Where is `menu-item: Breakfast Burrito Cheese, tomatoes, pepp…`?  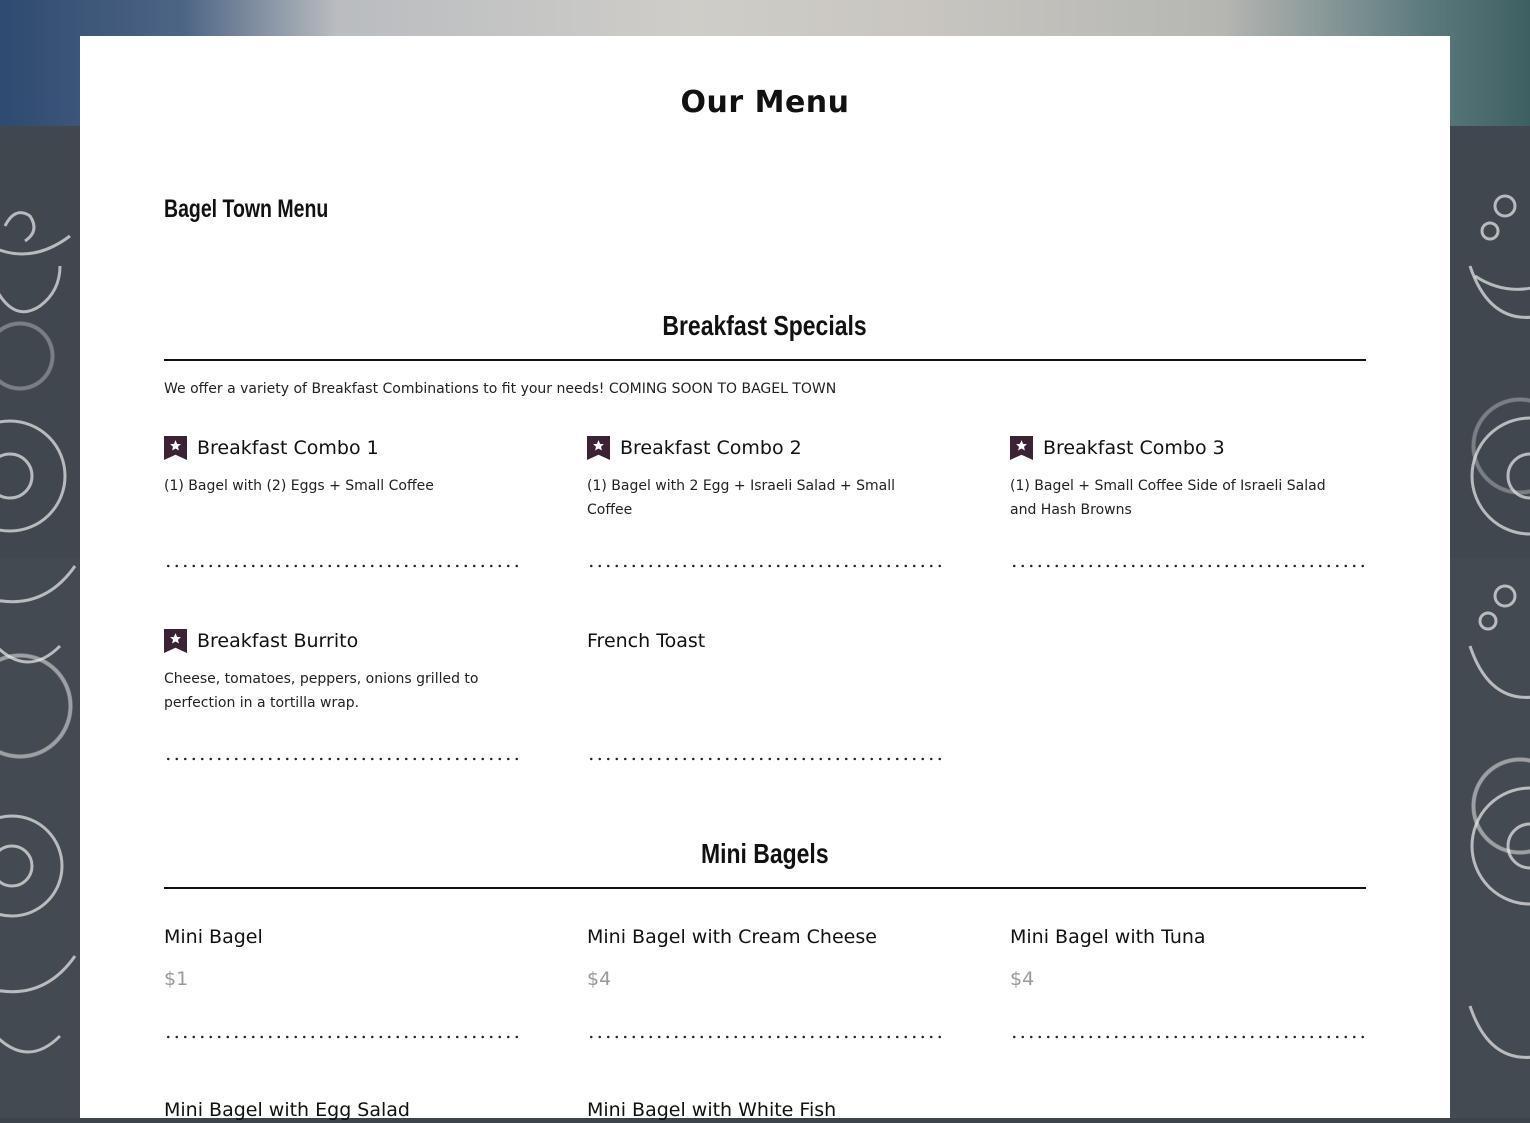
menu-item: Breakfast Burrito Cheese, tomatoes, pepp… is located at coordinates (343, 671).